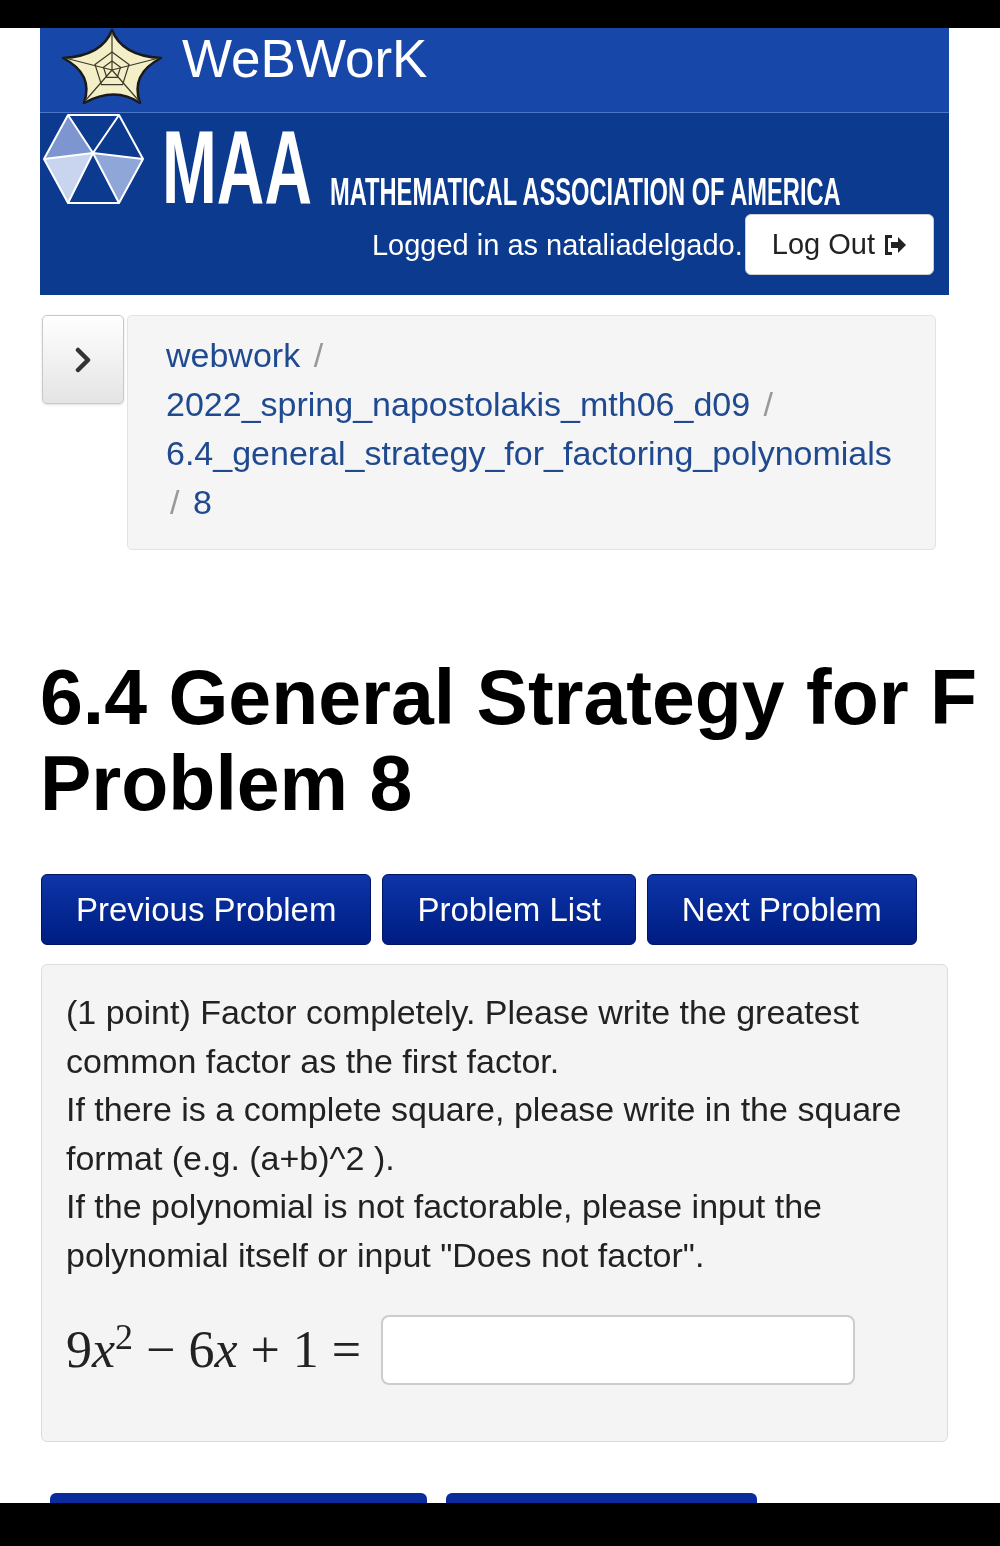 This screenshot has width=1000, height=1546. I want to click on nav-button: Problem List, so click(509, 909).